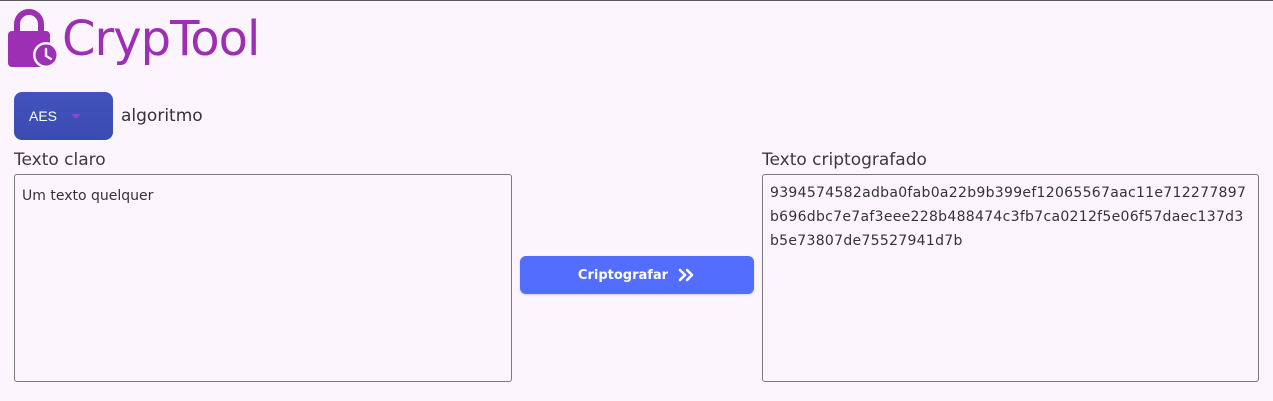  Describe the element at coordinates (162, 116) in the screenshot. I see `algorithm-label: algoritmo` at that location.